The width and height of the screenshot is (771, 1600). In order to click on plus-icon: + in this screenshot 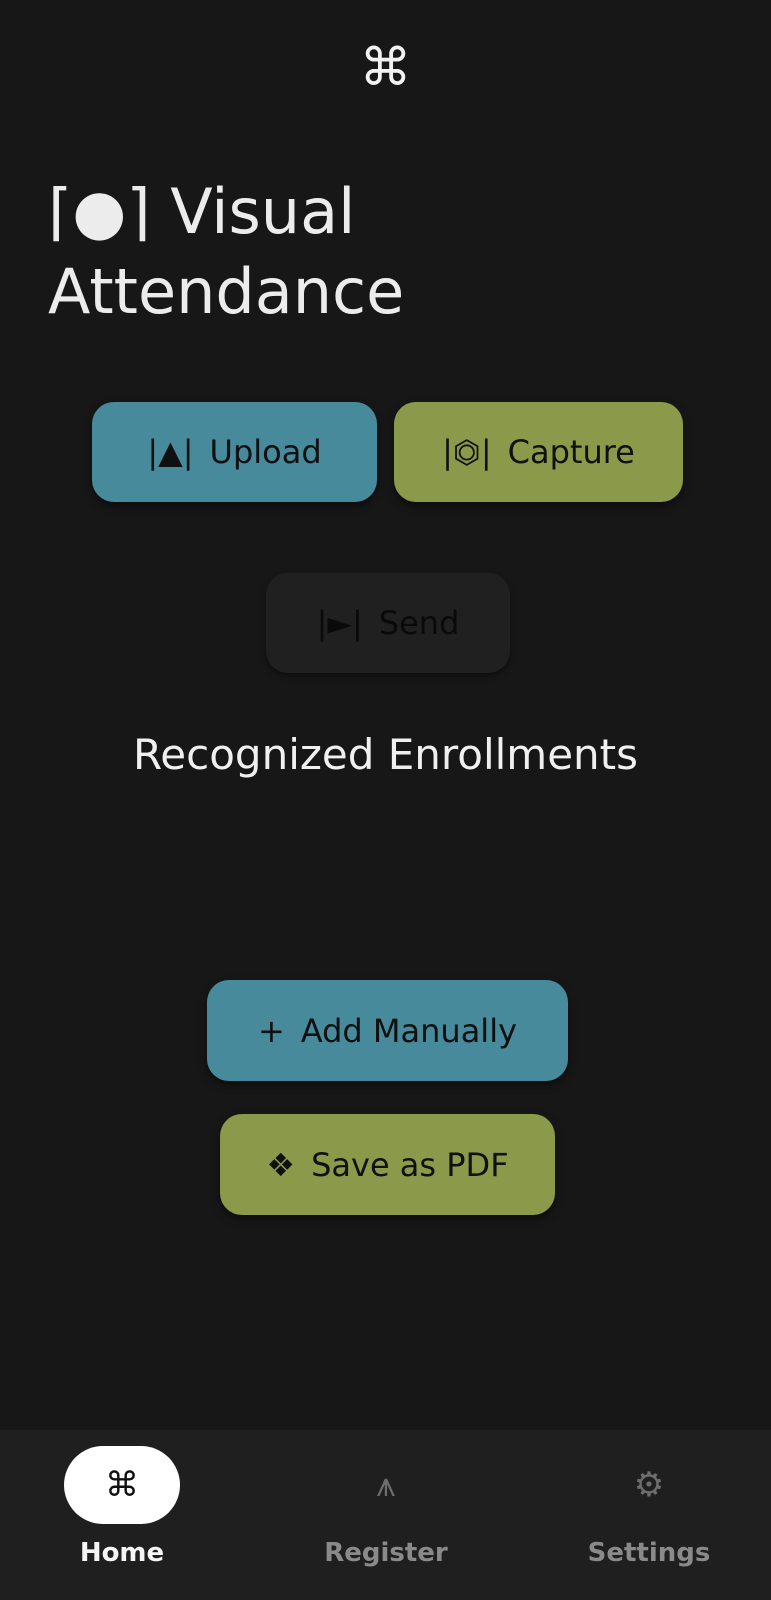, I will do `click(271, 1030)`.